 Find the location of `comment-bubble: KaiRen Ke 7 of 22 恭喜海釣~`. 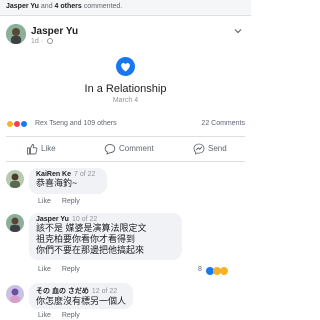

comment-bubble: KaiRen Ke 7 of 22 恭喜海釣~ is located at coordinates (68, 181).